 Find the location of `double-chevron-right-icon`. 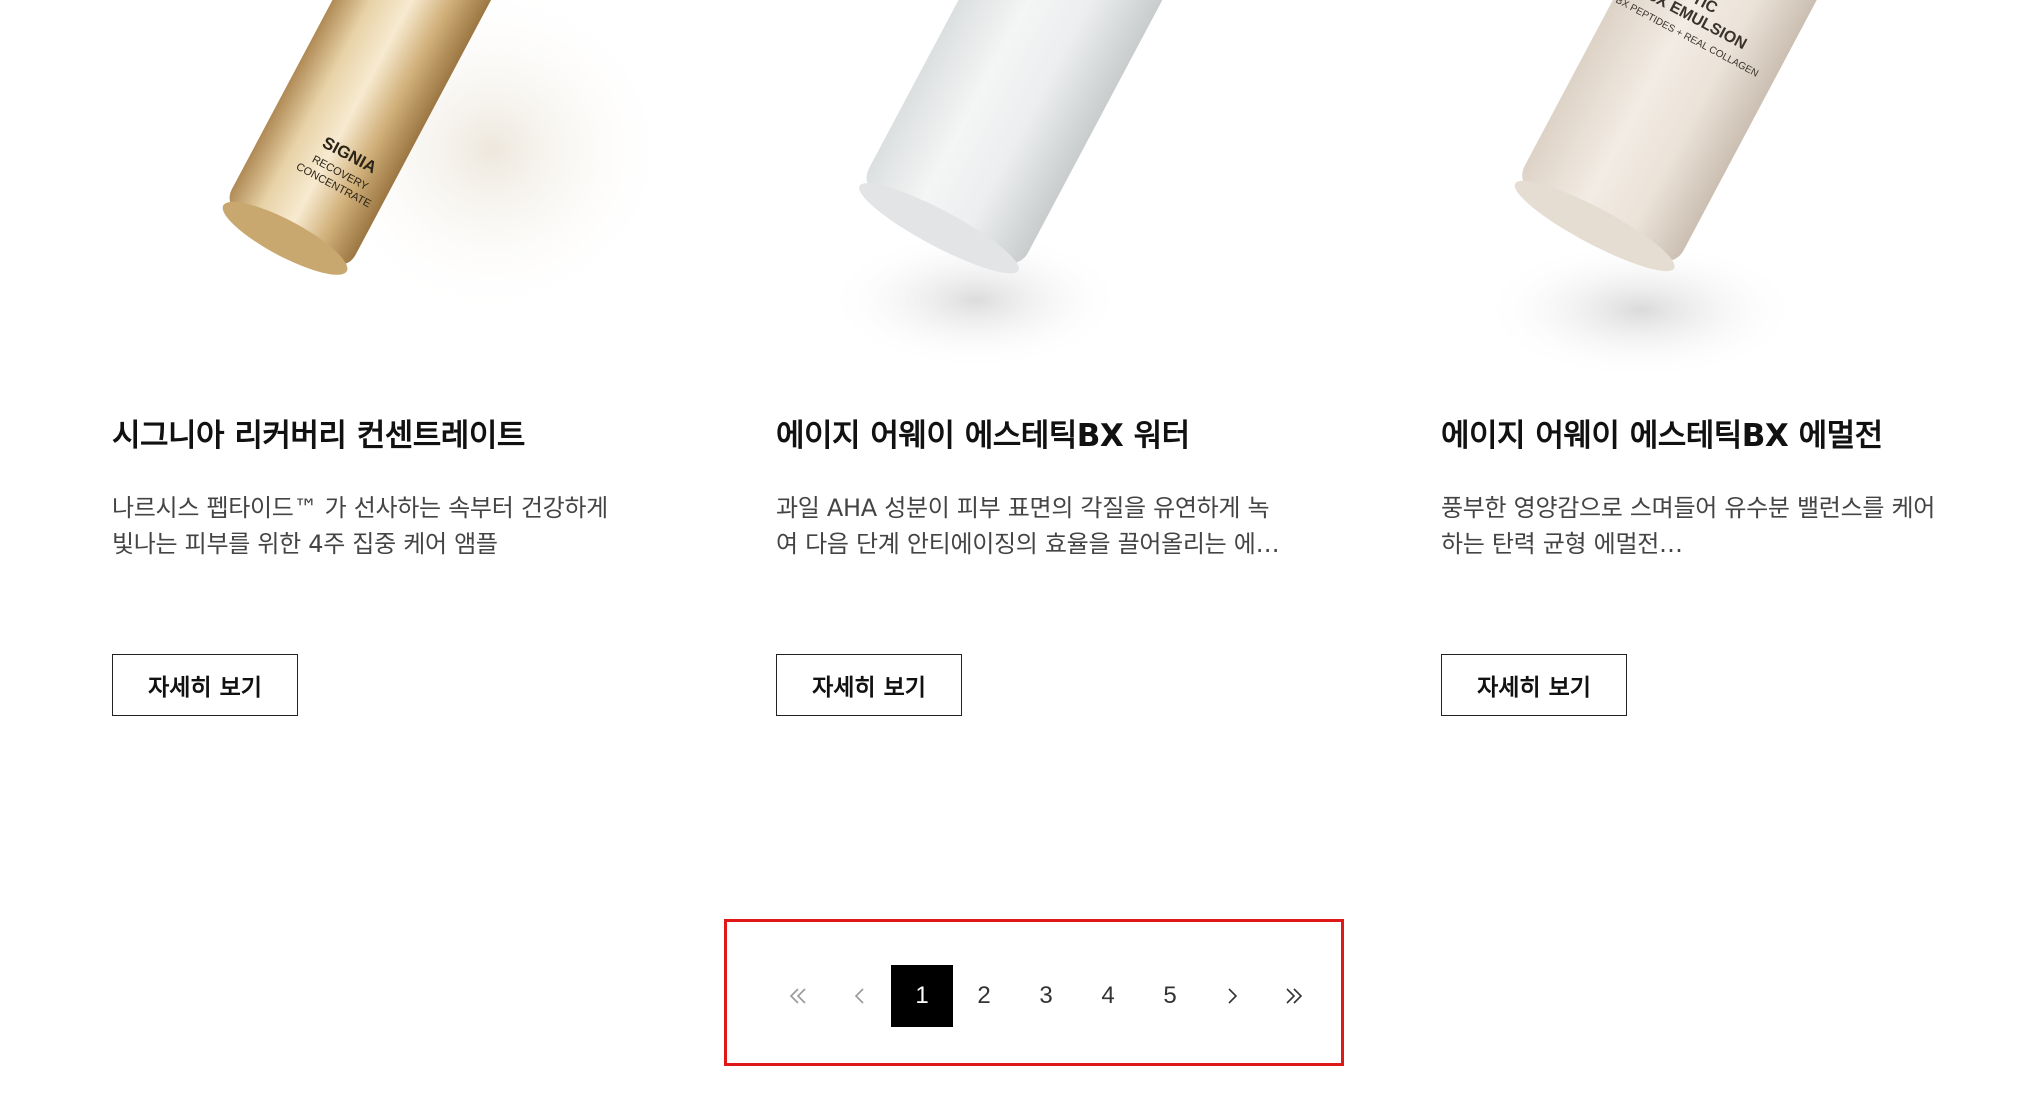

double-chevron-right-icon is located at coordinates (1294, 996).